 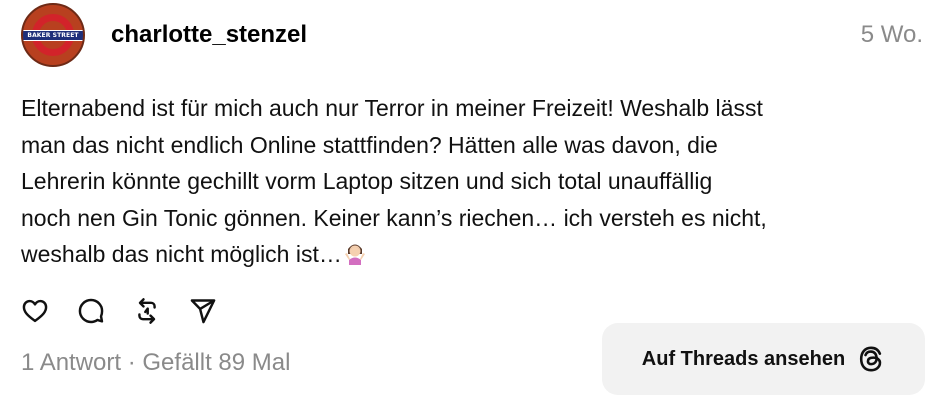 I want to click on engagement-summary: 1 Antwort · Gefällt 89 Mal, so click(x=155, y=363).